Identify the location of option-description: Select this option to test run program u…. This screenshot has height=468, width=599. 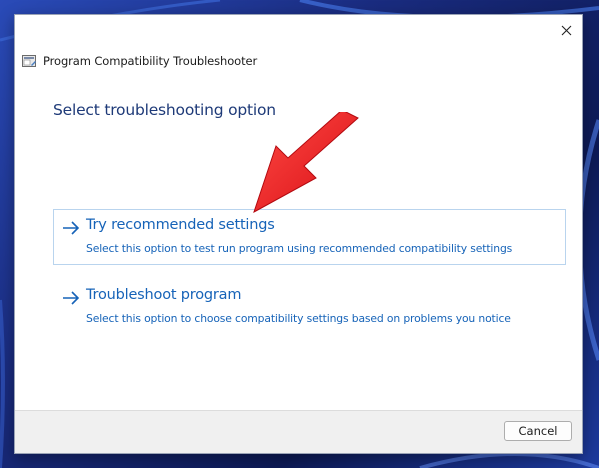
(299, 248).